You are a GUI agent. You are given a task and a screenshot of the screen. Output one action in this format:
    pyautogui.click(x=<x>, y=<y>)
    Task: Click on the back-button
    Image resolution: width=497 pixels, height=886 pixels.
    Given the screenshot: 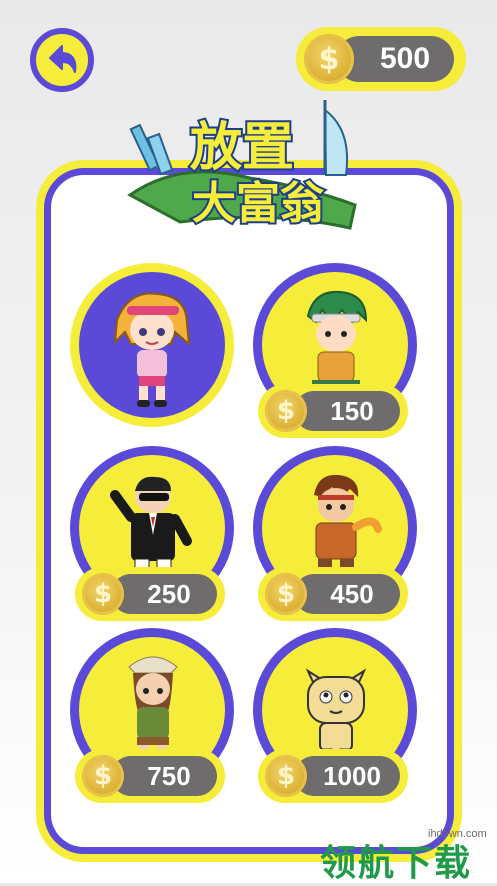 What is the action you would take?
    pyautogui.click(x=62, y=60)
    